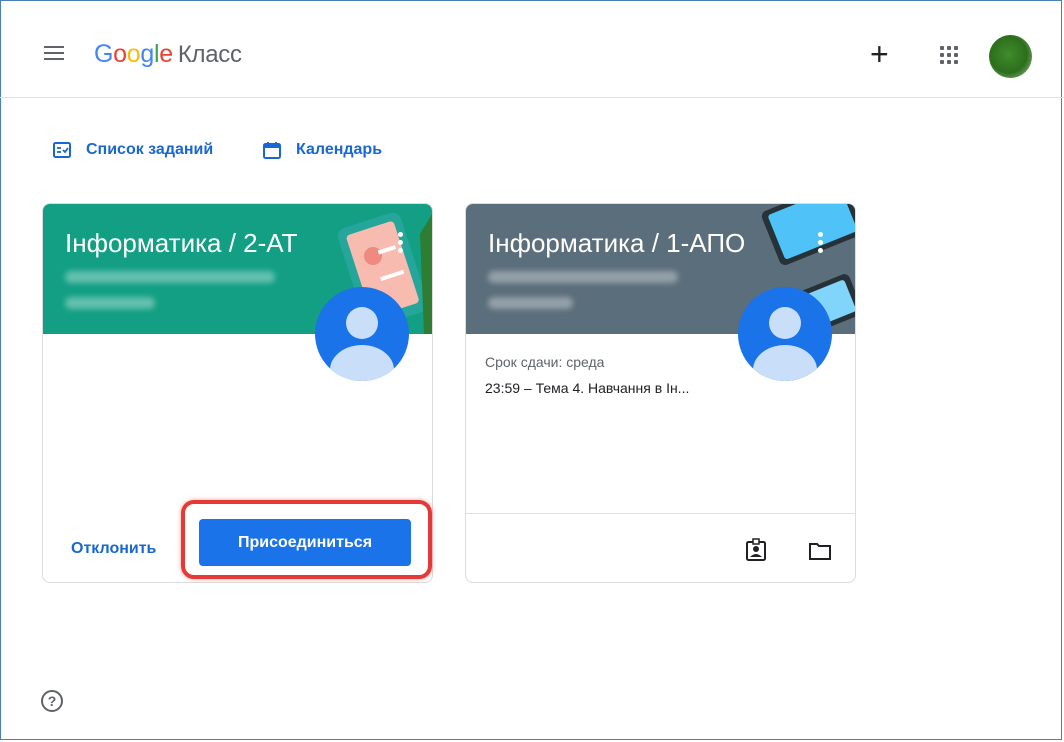 This screenshot has width=1064, height=742. I want to click on calendar-link: Календарь, so click(322, 150).